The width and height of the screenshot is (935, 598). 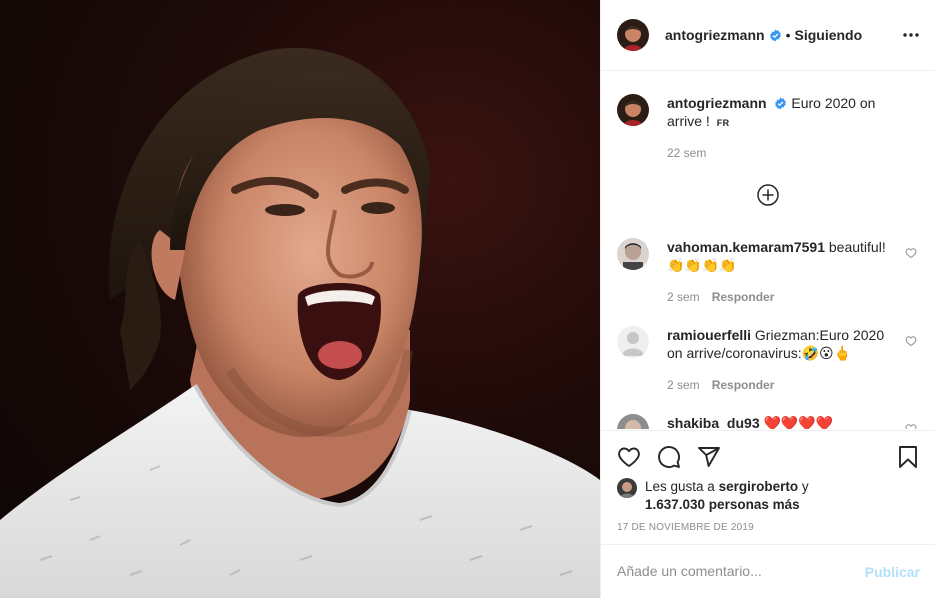 I want to click on post-date: 17 DE NOVIEMBRE DE 2019, so click(x=685, y=527).